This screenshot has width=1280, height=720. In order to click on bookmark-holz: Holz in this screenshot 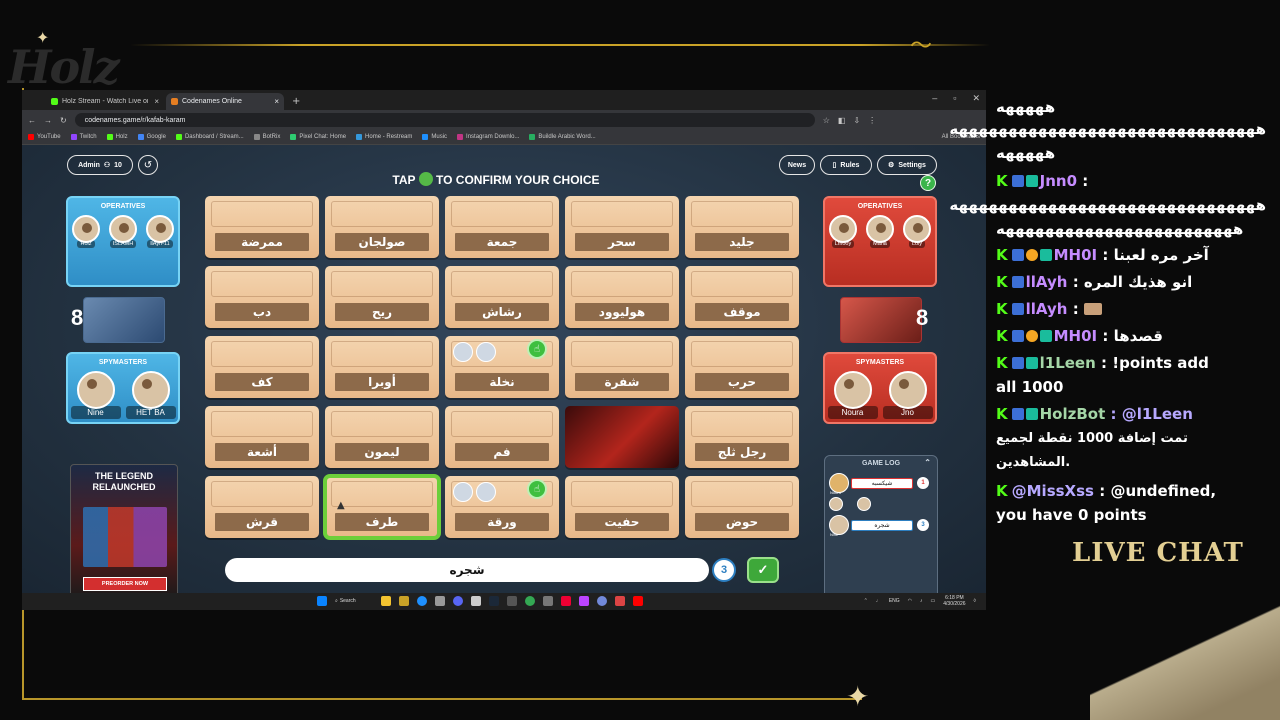, I will do `click(117, 137)`.